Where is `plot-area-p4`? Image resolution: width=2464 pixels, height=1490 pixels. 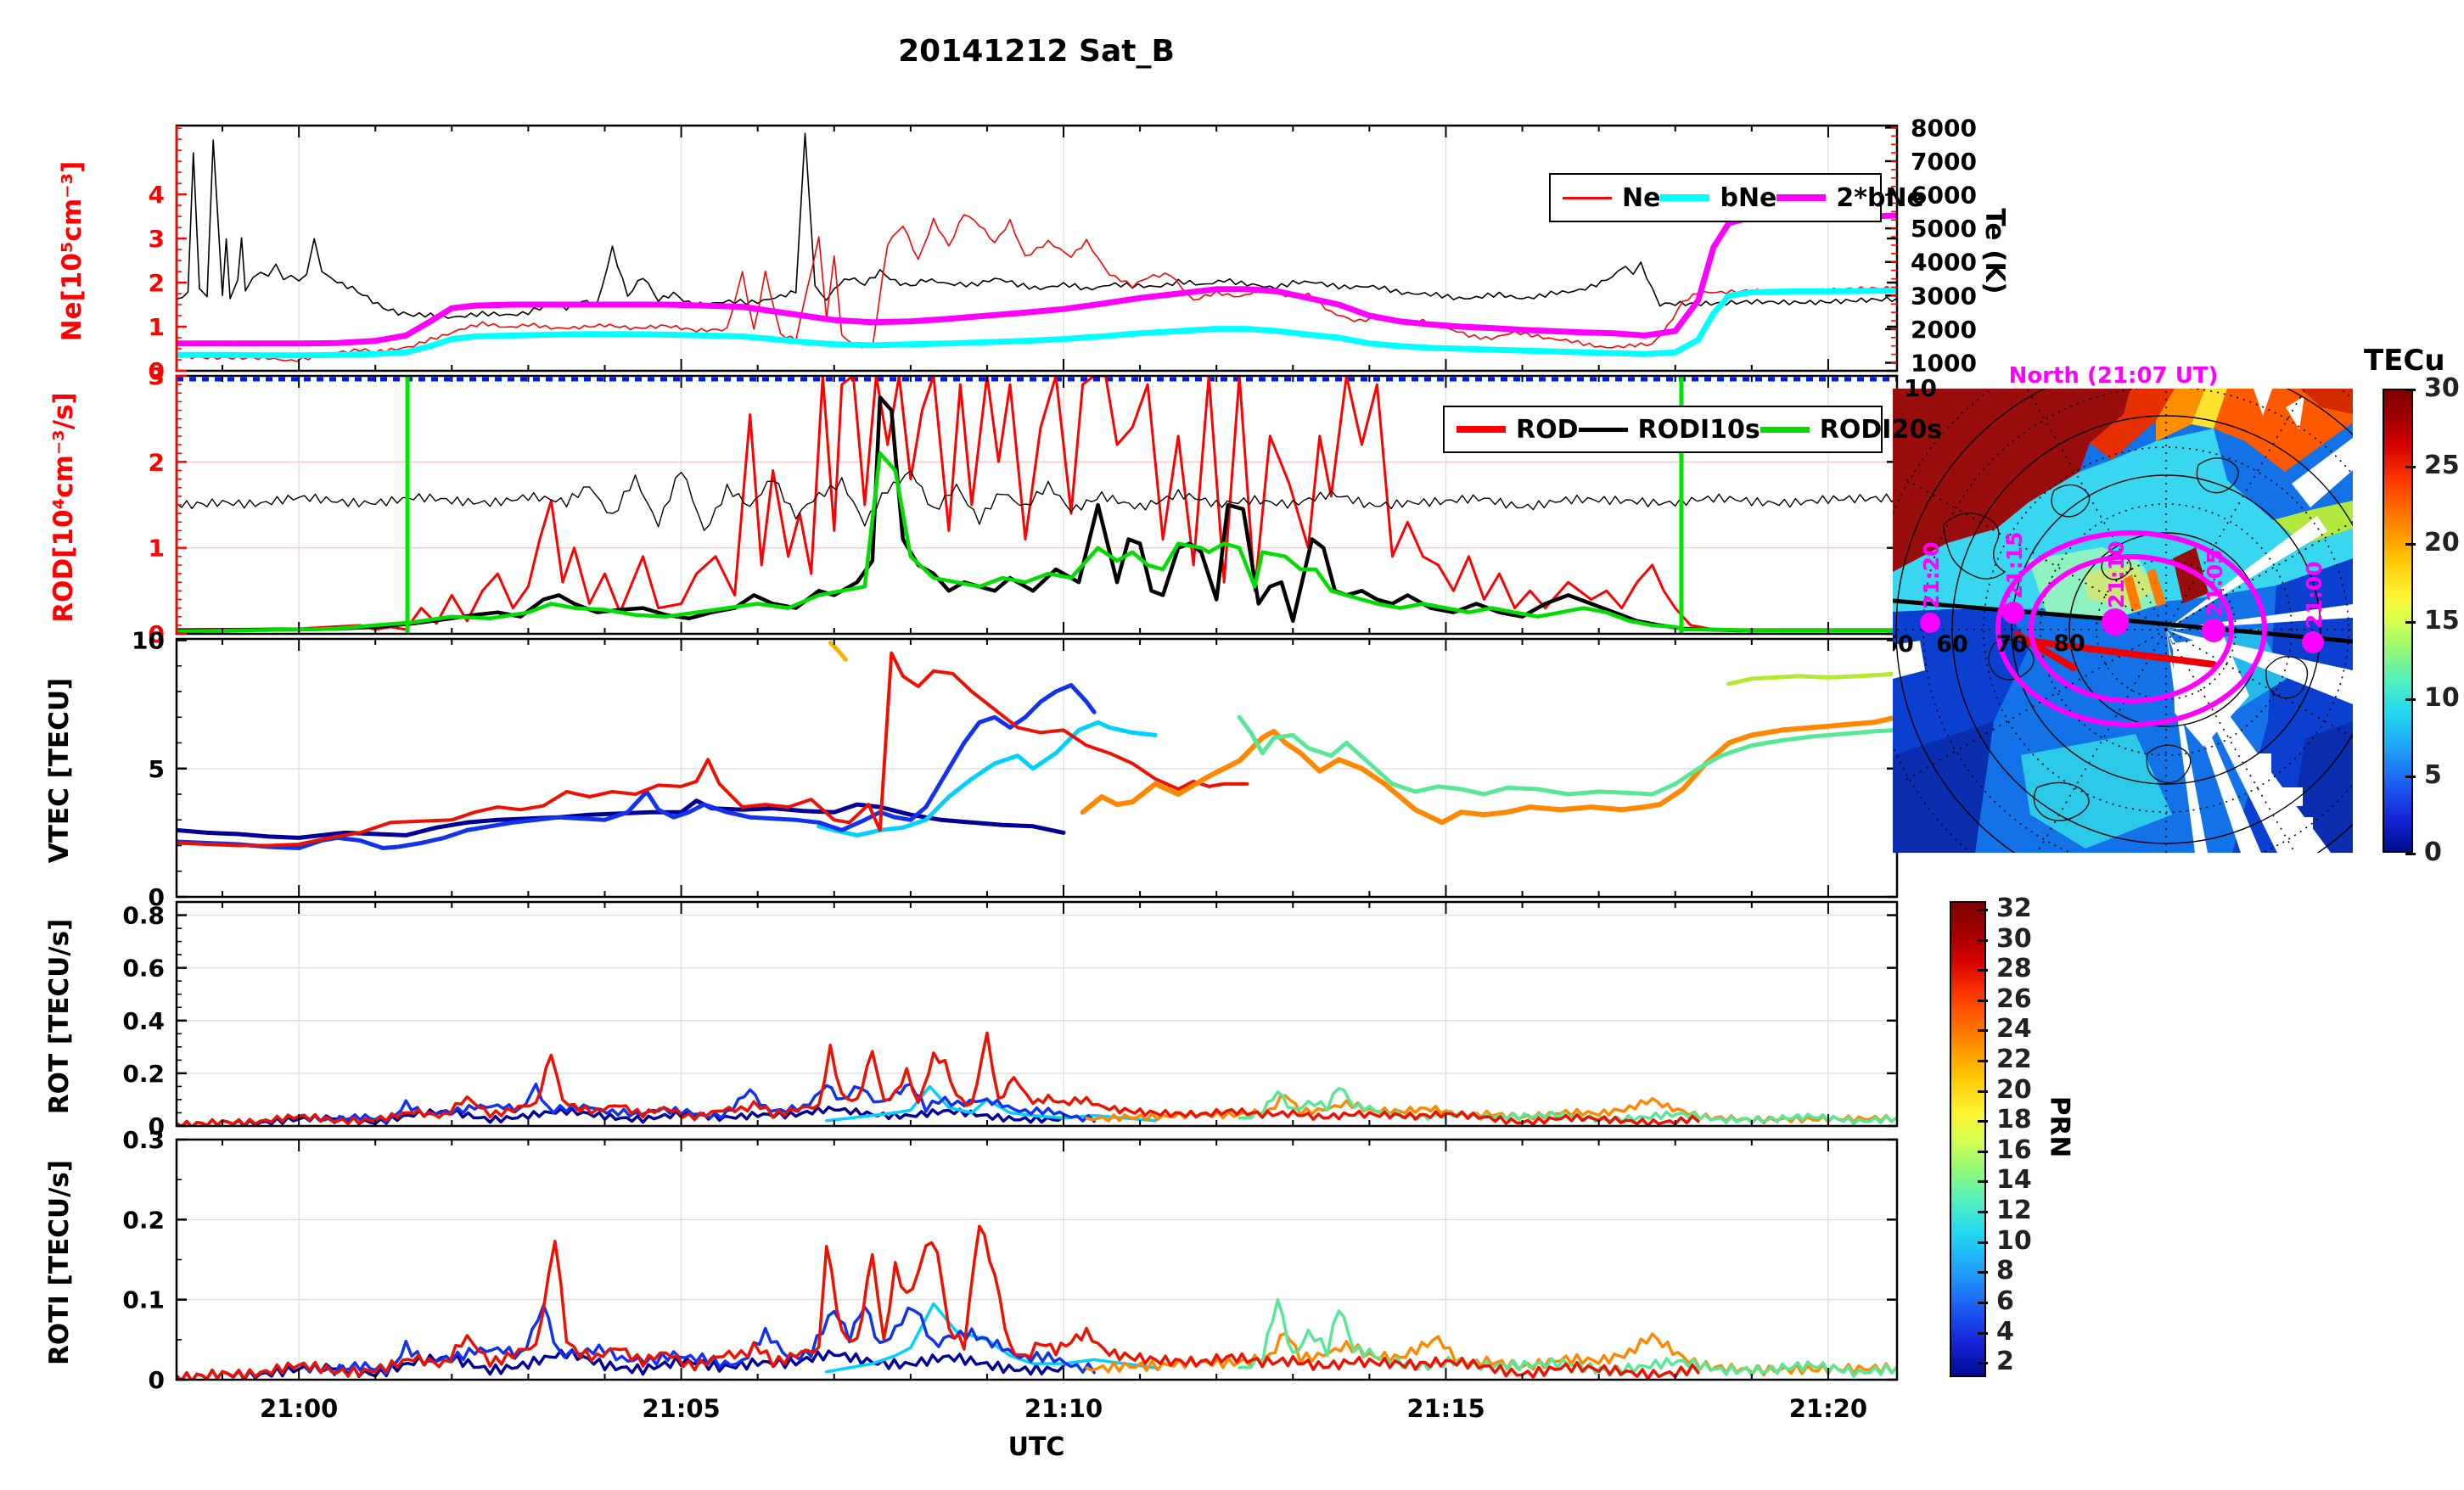
plot-area-p4 is located at coordinates (1037, 1014).